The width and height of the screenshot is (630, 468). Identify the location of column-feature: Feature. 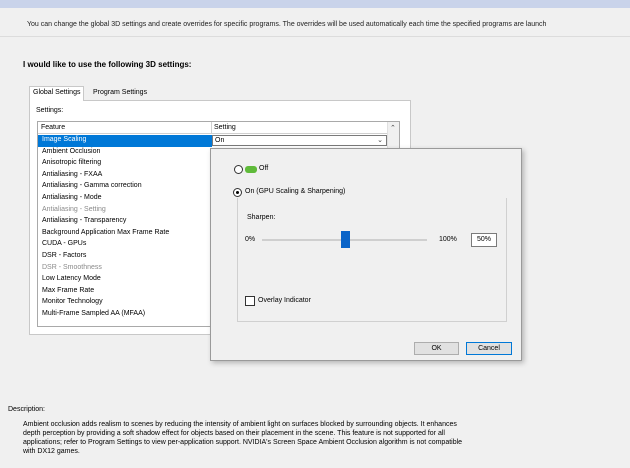
(53, 127).